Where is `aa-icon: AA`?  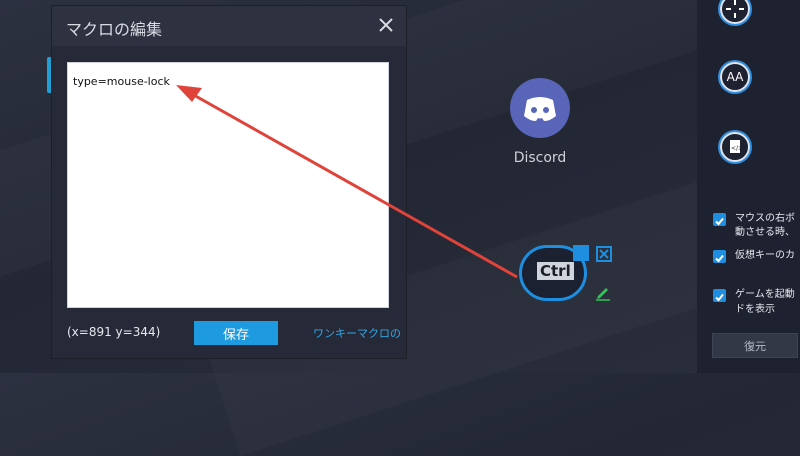
aa-icon: AA is located at coordinates (735, 77).